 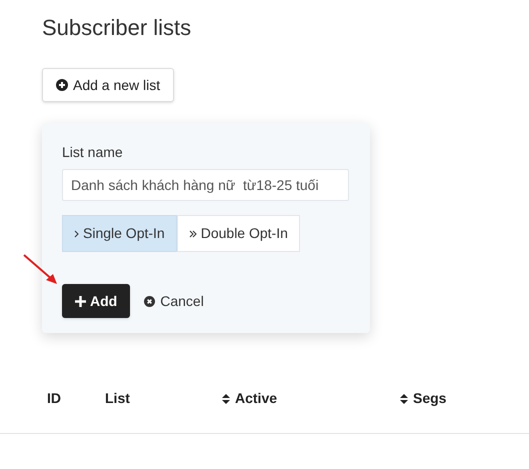 What do you see at coordinates (205, 185) in the screenshot?
I see `list-name-field: Danh sách khách hàng nữ từ18-25 tuối` at bounding box center [205, 185].